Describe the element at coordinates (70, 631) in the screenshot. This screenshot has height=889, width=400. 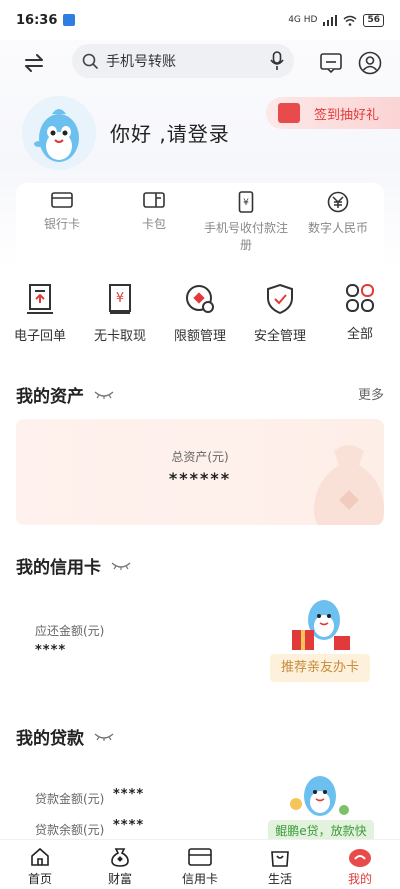
I see `credit-due-label: 应还金额(元)` at that location.